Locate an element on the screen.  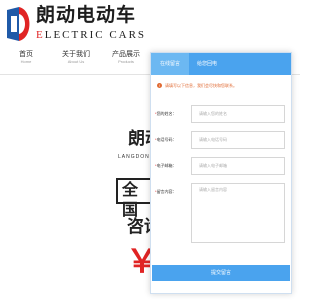
nav-item-sublabel: About Us is located at coordinates (76, 61).